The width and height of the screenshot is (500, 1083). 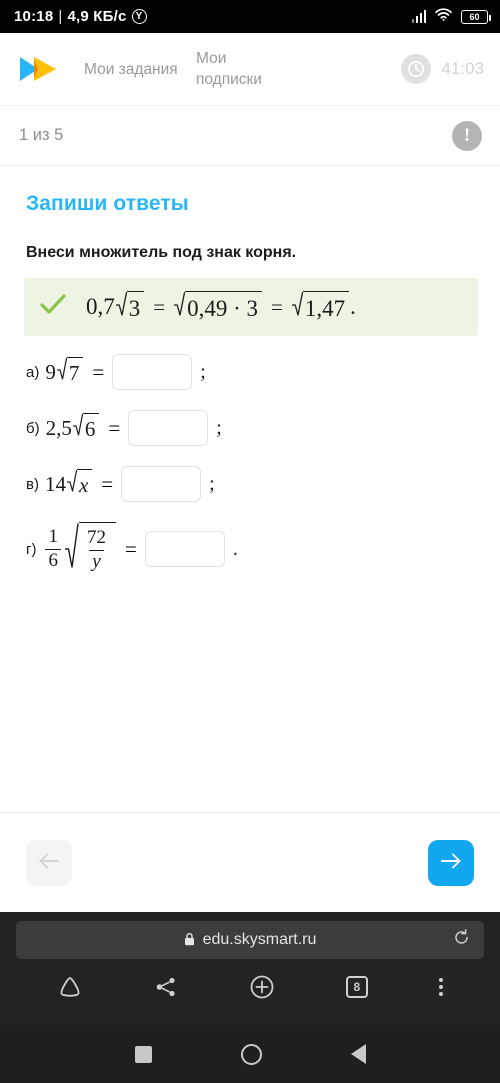 What do you see at coordinates (135, 307) in the screenshot?
I see `example-radicand-1: 3` at bounding box center [135, 307].